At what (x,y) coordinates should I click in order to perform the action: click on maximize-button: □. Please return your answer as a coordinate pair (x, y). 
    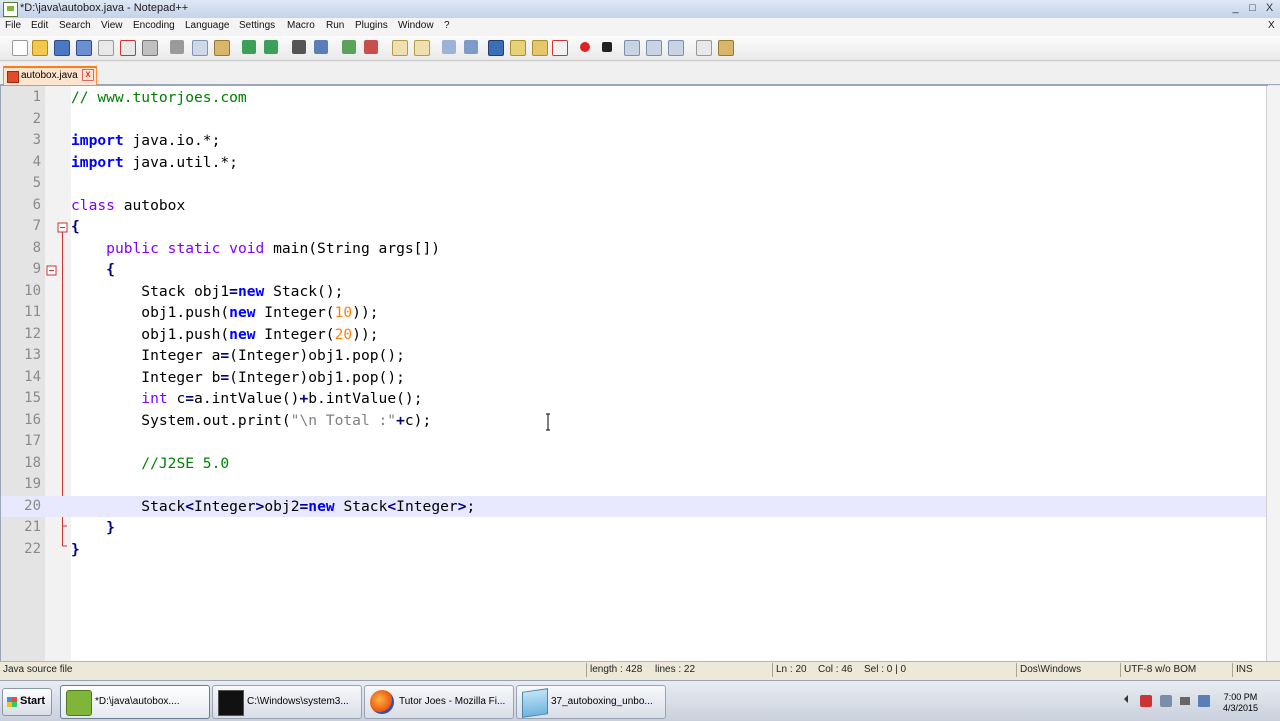
    Looking at the image, I should click on (1252, 8).